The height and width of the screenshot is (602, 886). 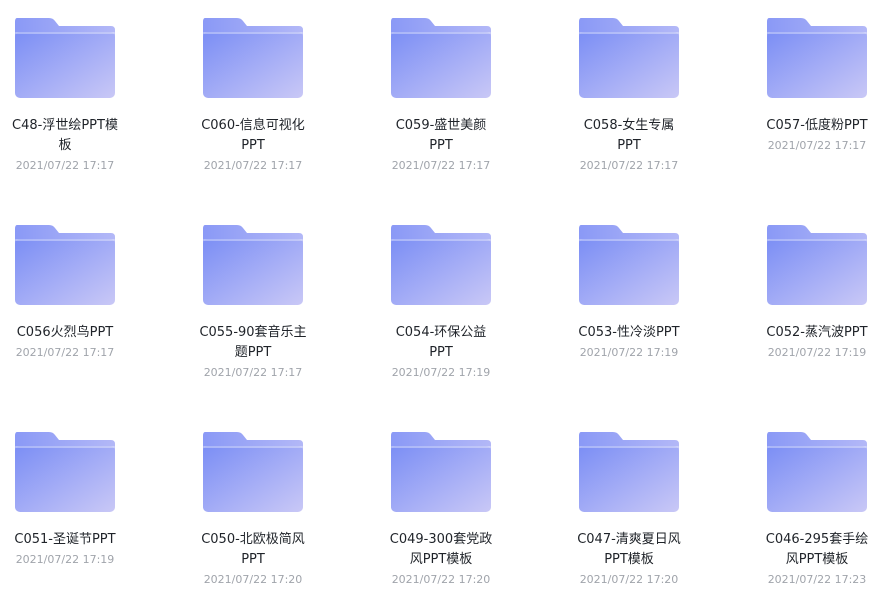 I want to click on folder-item: C48-浮世绘PPT模 板 2021/07/22 17:17, so click(x=67, y=95).